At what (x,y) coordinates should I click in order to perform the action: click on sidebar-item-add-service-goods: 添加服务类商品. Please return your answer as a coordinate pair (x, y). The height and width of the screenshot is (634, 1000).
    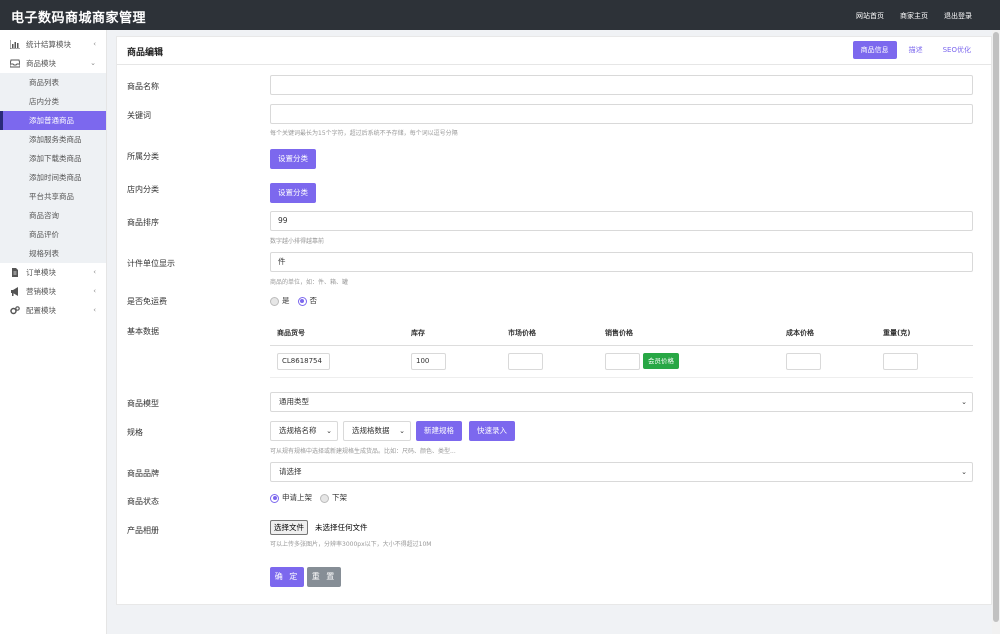
    Looking at the image, I should click on (53, 139).